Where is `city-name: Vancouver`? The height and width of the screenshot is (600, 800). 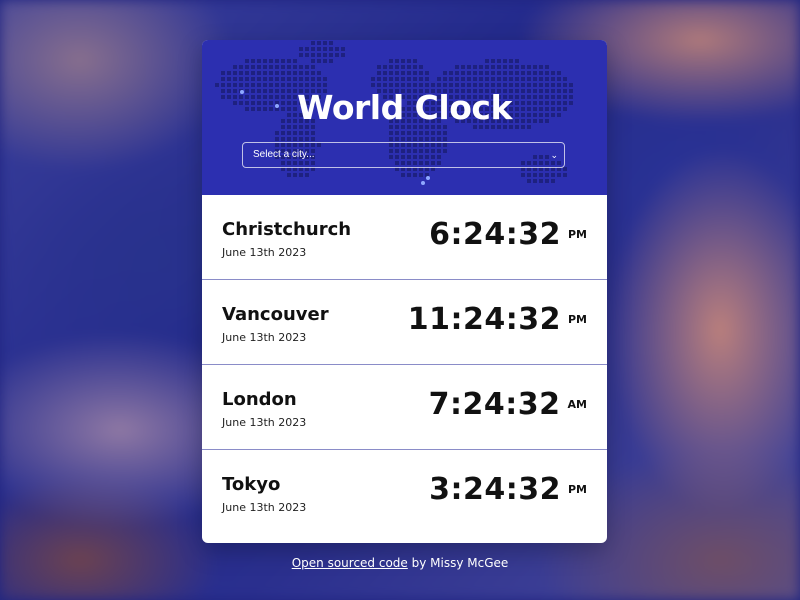
city-name: Vancouver is located at coordinates (275, 314).